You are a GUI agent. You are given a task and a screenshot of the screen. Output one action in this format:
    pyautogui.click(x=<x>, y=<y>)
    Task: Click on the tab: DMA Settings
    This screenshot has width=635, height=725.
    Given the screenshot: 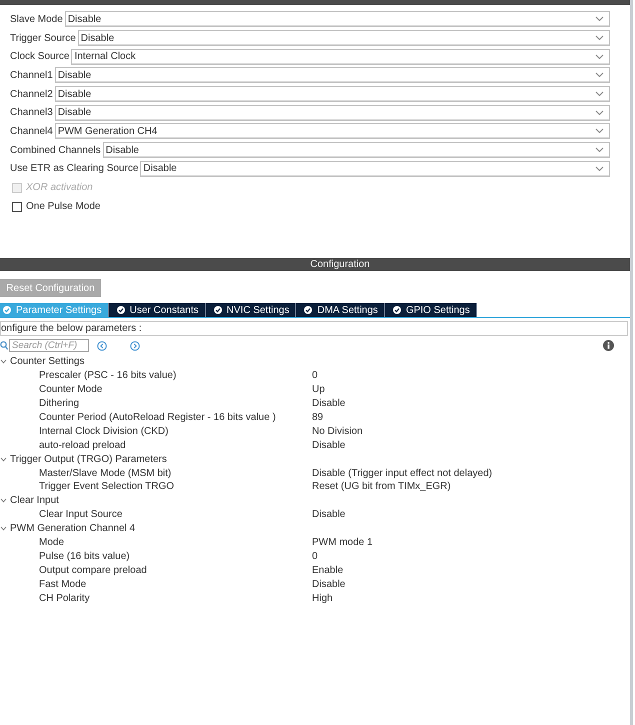 What is the action you would take?
    pyautogui.click(x=340, y=310)
    